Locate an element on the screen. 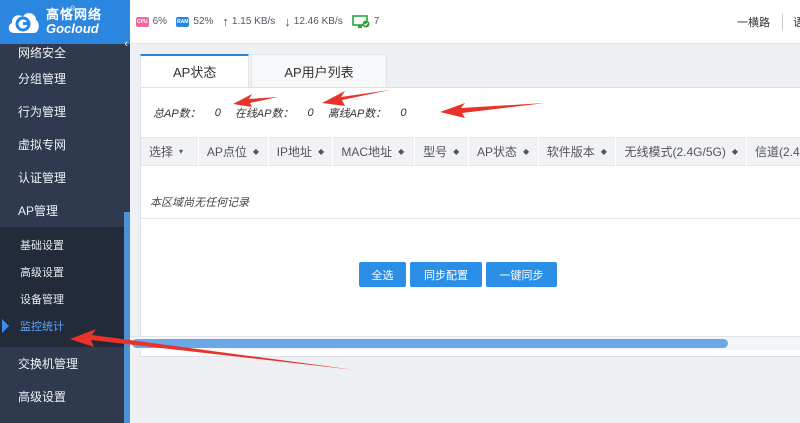  brand-logo: 高恪网络 Gocloud ® is located at coordinates (65, 22).